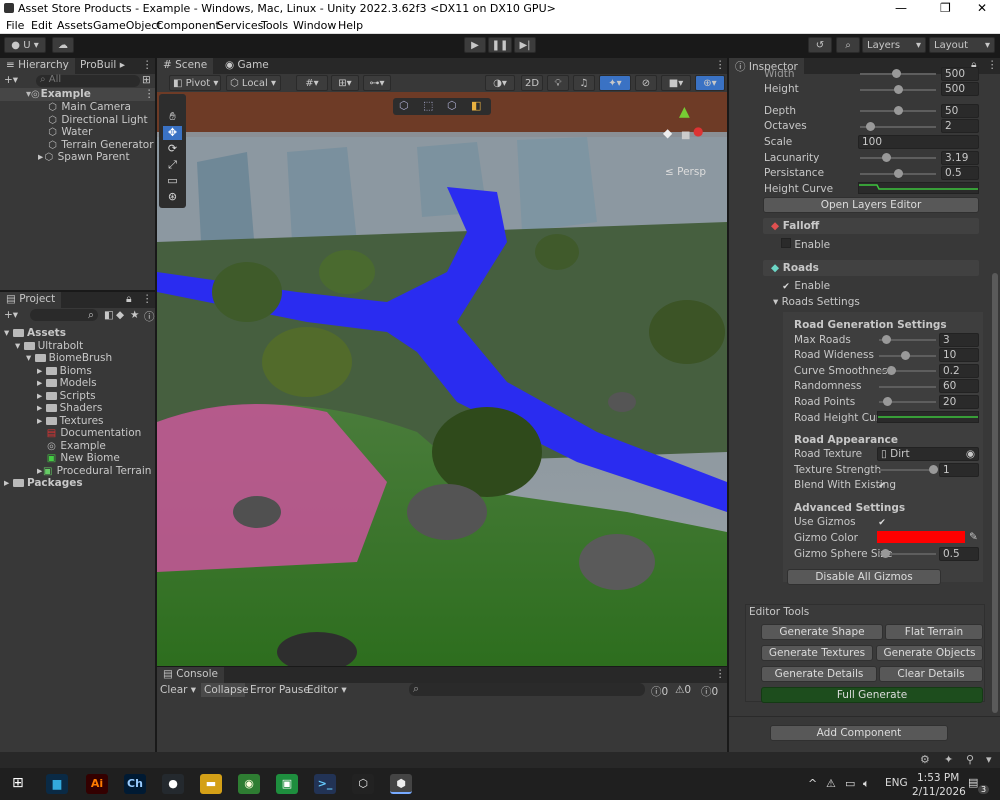 Image resolution: width=1000 pixels, height=800 pixels. Describe the element at coordinates (907, 355) in the screenshot. I see `road-wideness-slider` at that location.